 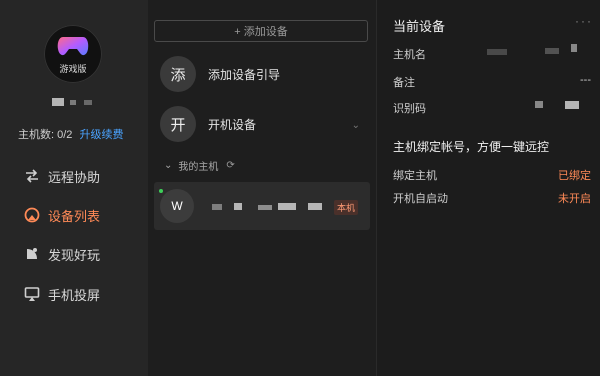 I want to click on upgrade-link: 升级续费, so click(x=101, y=135).